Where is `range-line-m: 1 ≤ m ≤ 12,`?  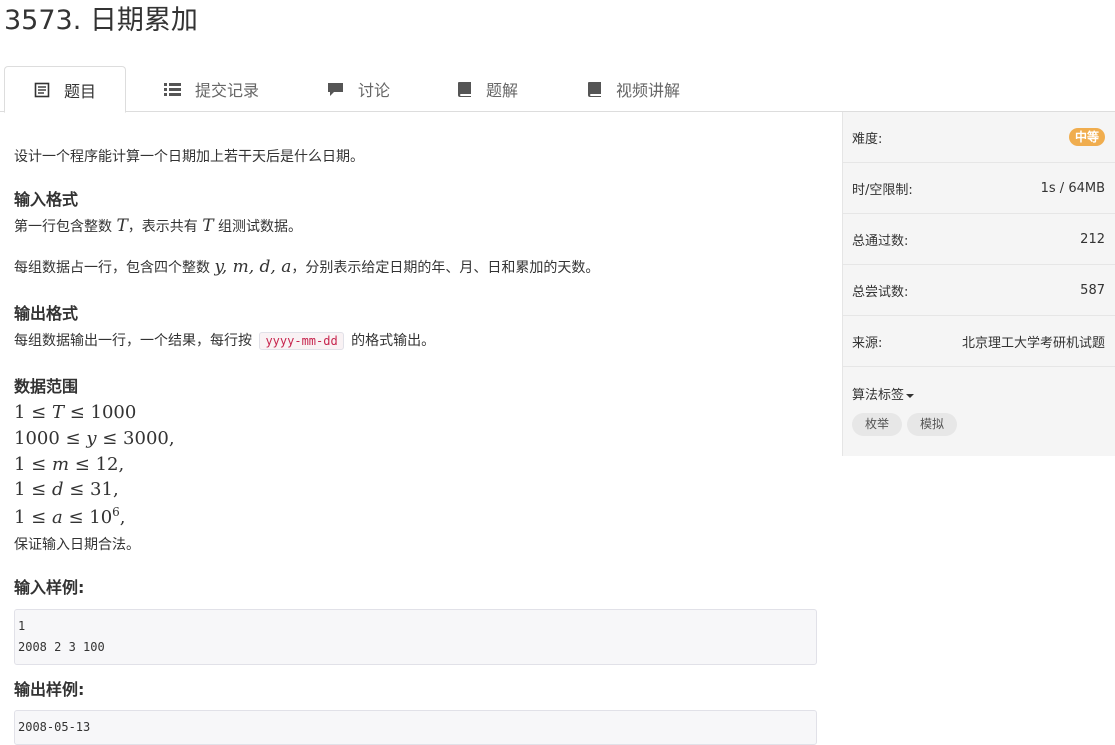 range-line-m: 1 ≤ m ≤ 12, is located at coordinates (69, 464).